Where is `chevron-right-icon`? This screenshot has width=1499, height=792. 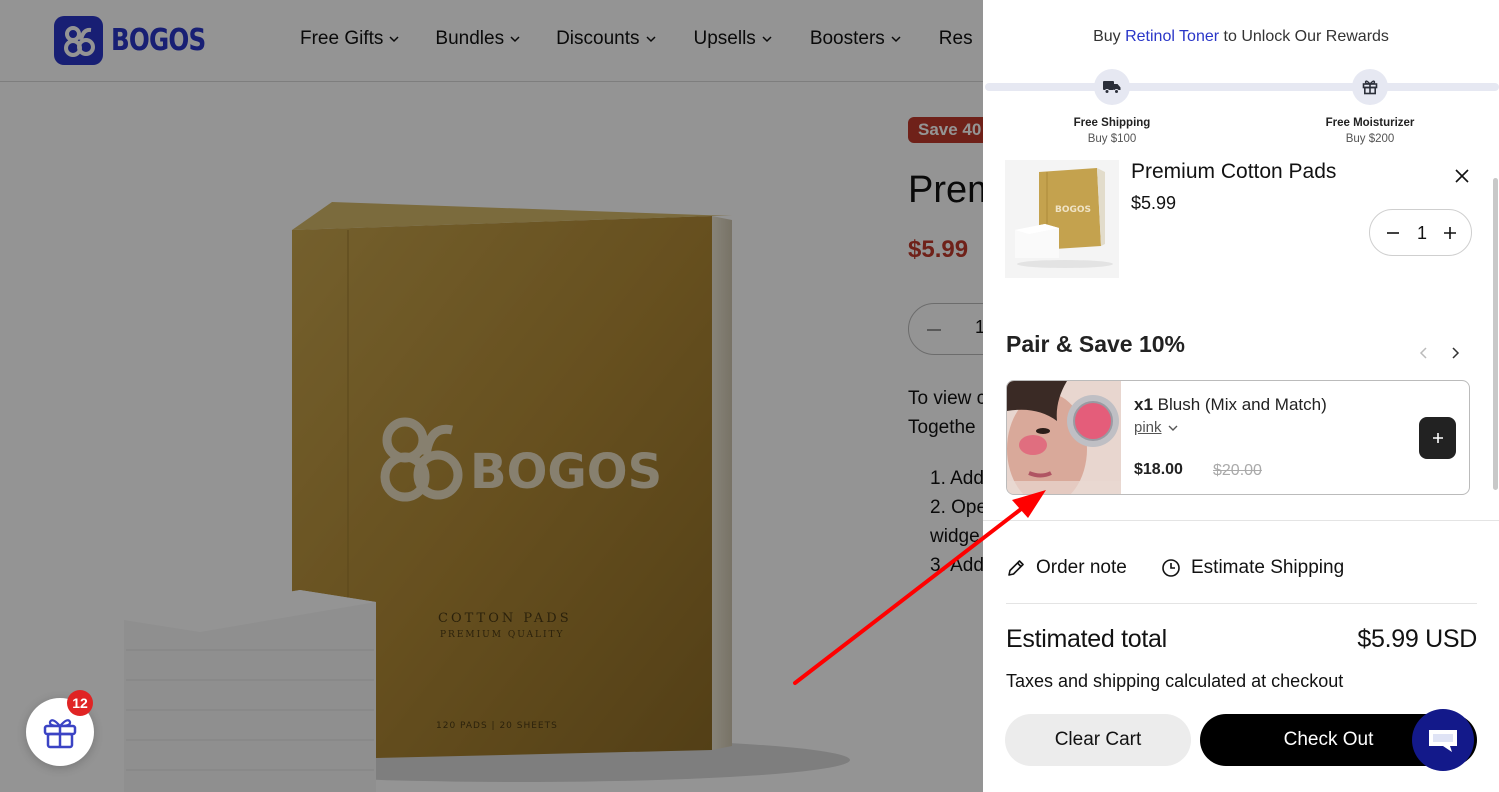 chevron-right-icon is located at coordinates (1456, 353).